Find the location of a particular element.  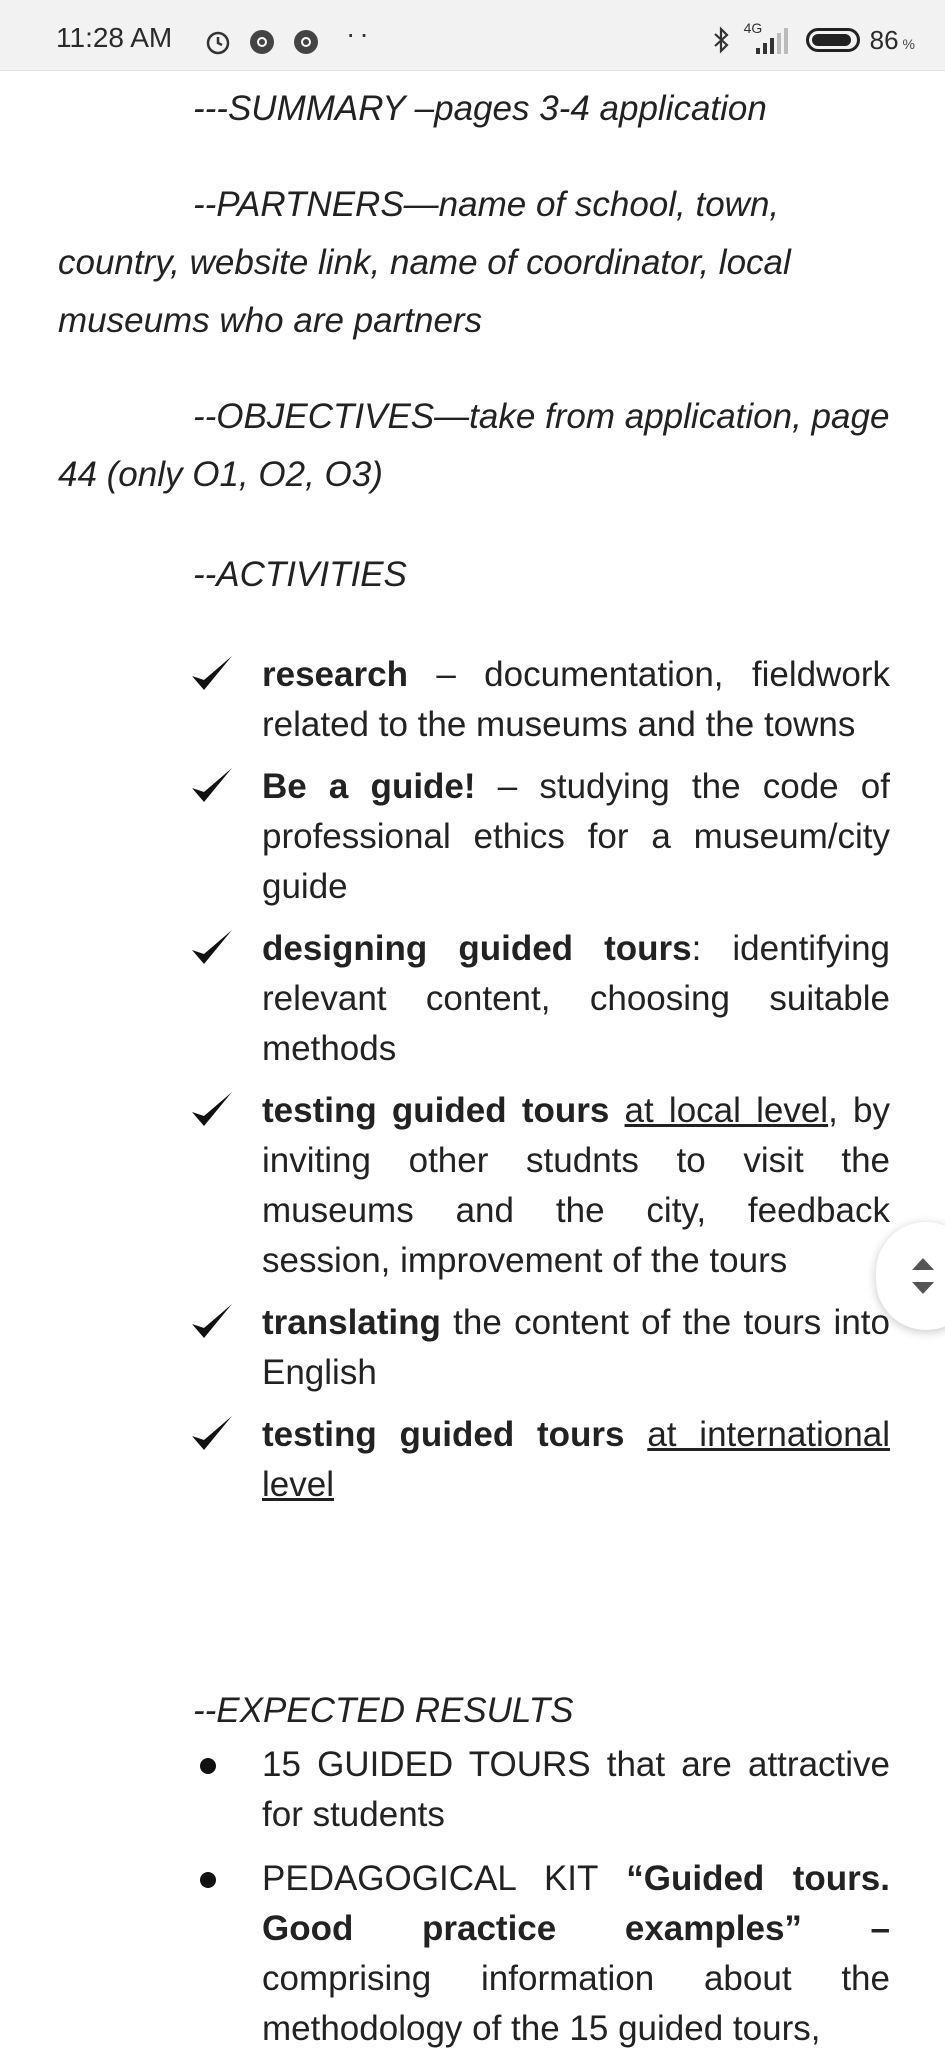

summary-line: ---SUMMARY –pages 3-4 application is located at coordinates (480, 108).